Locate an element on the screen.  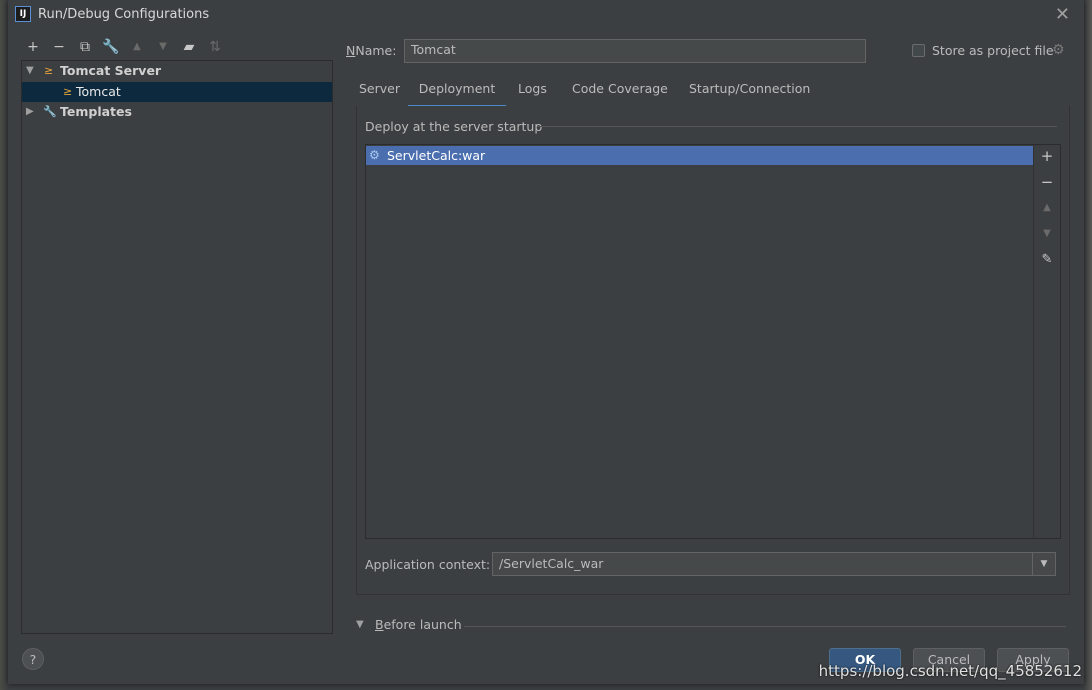
context-label: Application context: is located at coordinates (428, 564).